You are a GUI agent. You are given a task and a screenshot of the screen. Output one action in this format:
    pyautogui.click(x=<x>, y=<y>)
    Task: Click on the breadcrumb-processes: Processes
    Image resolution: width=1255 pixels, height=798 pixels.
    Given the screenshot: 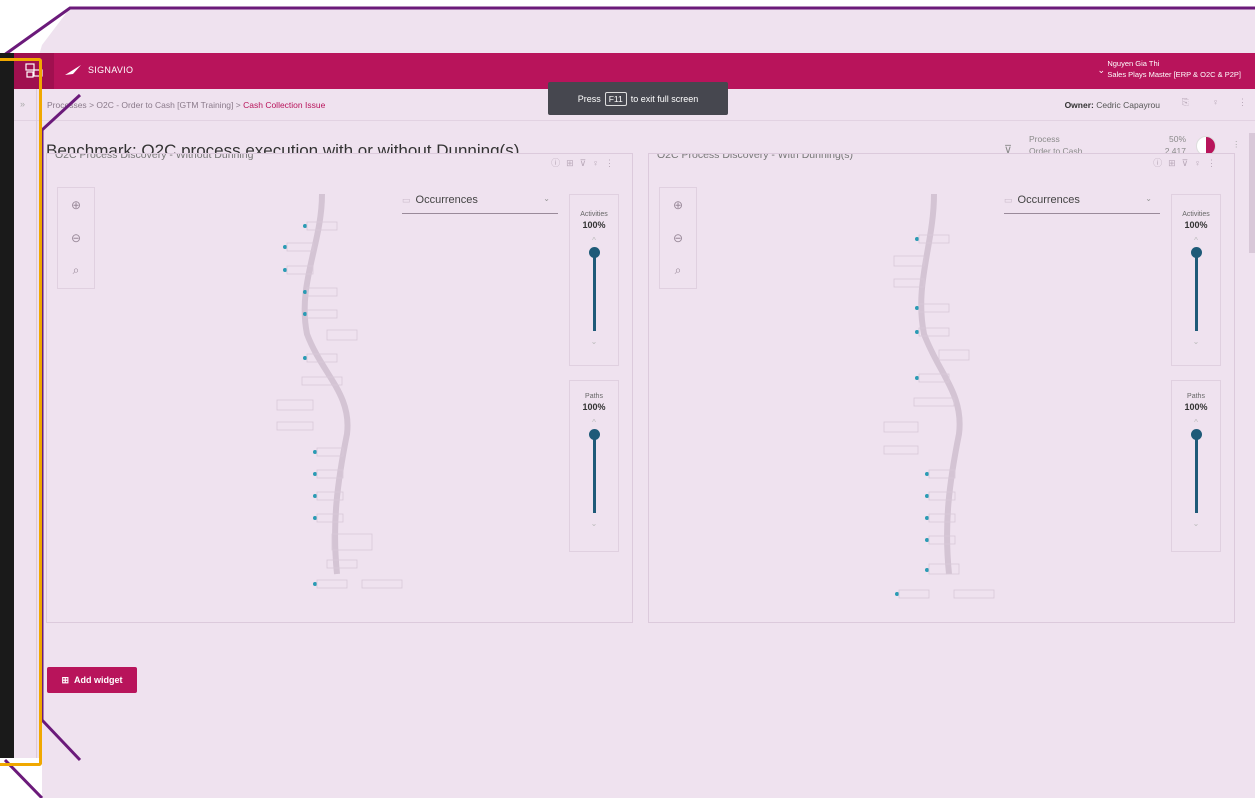 What is the action you would take?
    pyautogui.click(x=67, y=105)
    